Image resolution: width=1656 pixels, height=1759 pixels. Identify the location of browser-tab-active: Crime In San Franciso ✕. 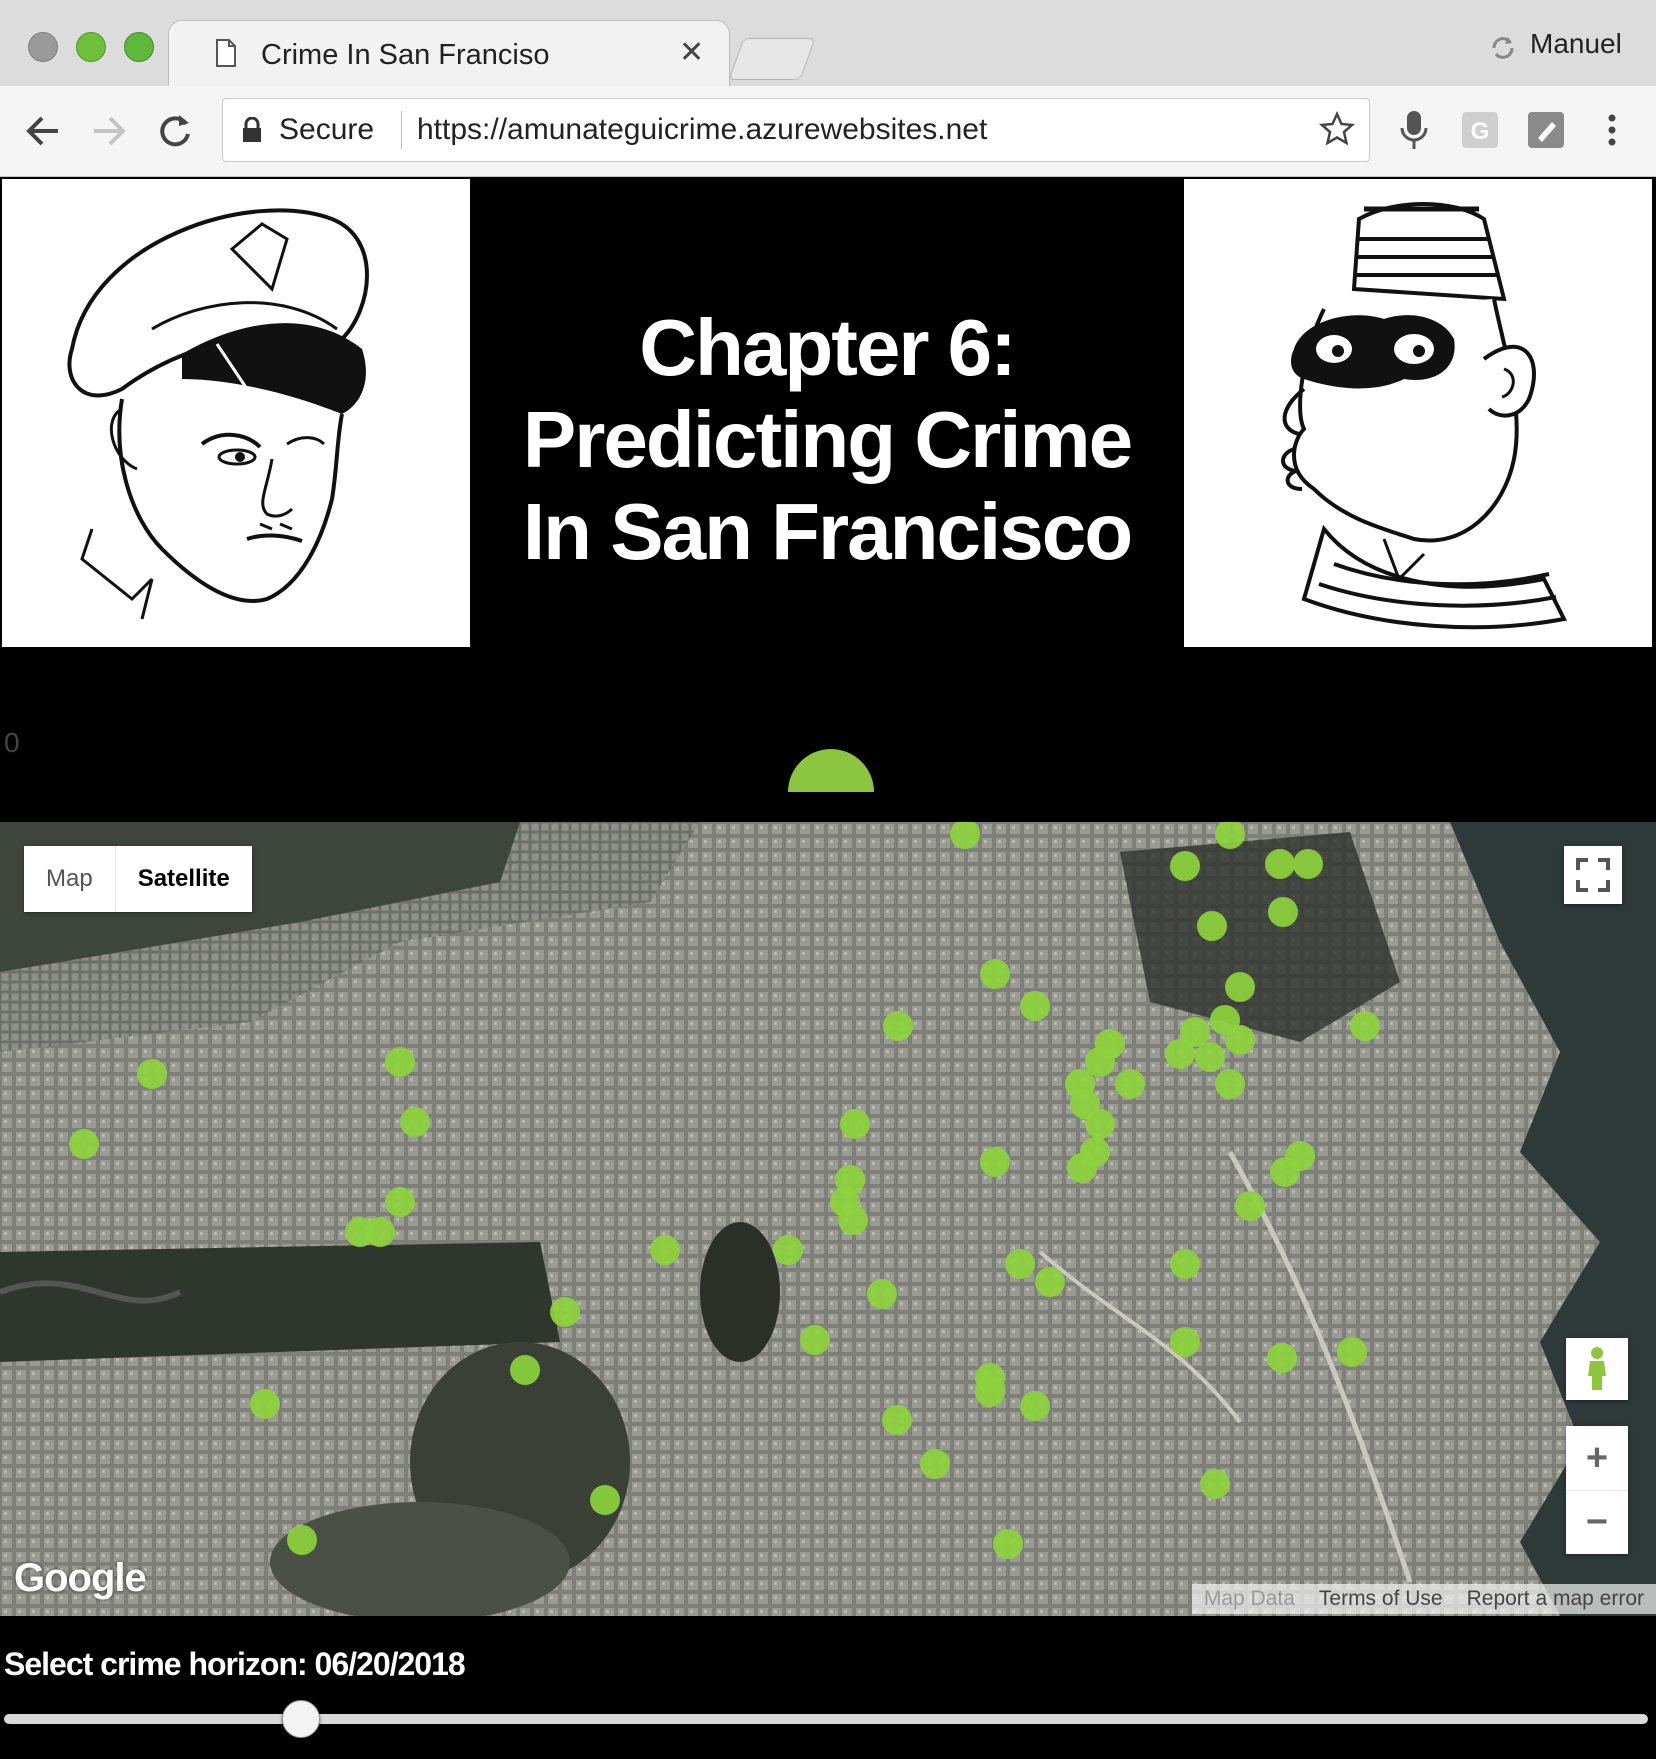
(449, 53).